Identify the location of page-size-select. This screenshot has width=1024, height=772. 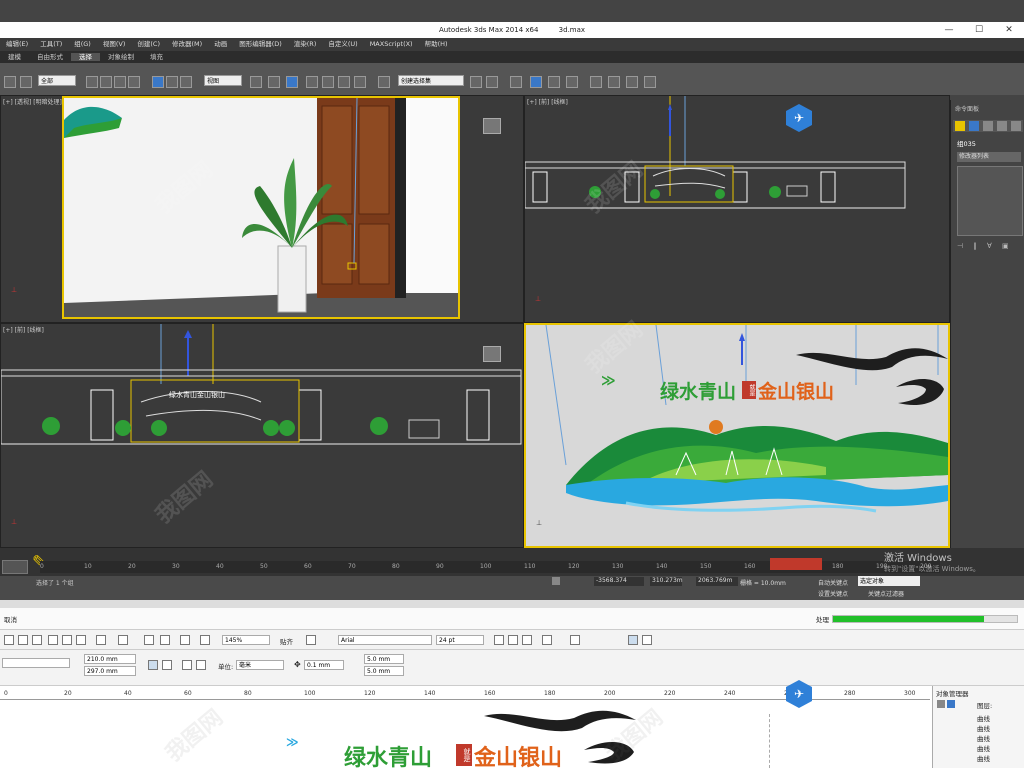
(36, 663).